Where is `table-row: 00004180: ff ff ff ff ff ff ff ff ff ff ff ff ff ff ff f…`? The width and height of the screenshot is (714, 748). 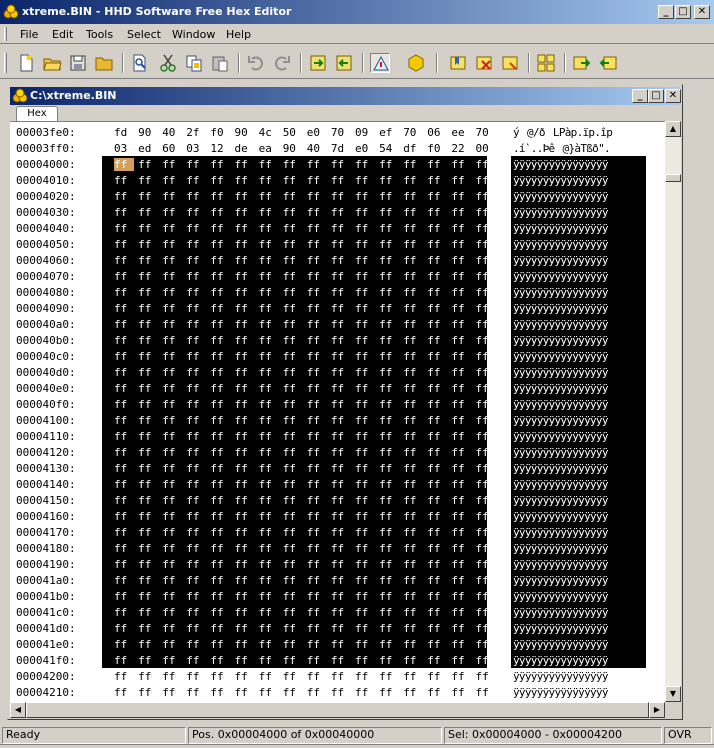 table-row: 00004180: ff ff ff ff ff ff ff ff ff ff ff ff ff ff ff f… is located at coordinates (337, 548).